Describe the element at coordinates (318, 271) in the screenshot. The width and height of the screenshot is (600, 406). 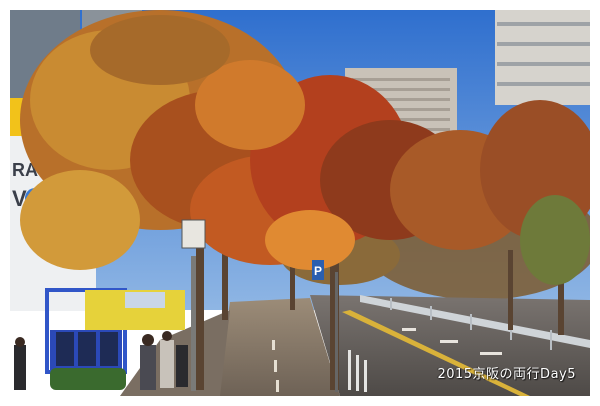
I see `street-sign-letter: P` at that location.